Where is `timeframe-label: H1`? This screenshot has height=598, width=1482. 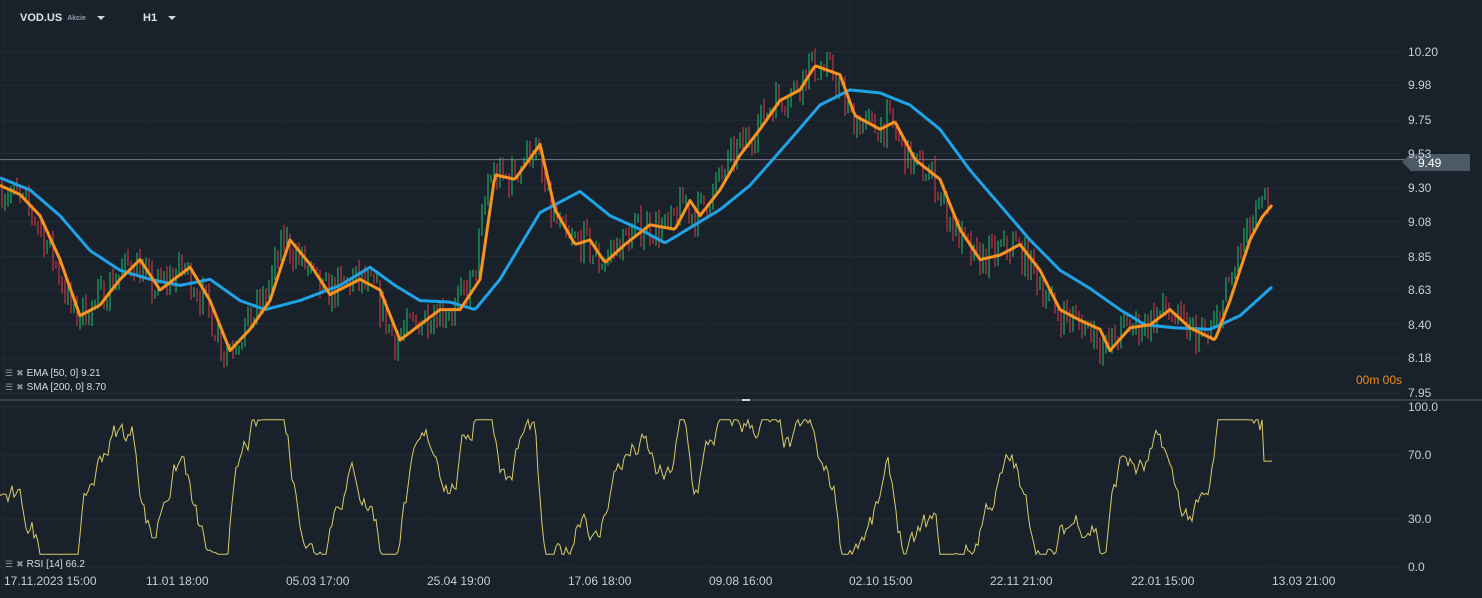
timeframe-label: H1 is located at coordinates (150, 18).